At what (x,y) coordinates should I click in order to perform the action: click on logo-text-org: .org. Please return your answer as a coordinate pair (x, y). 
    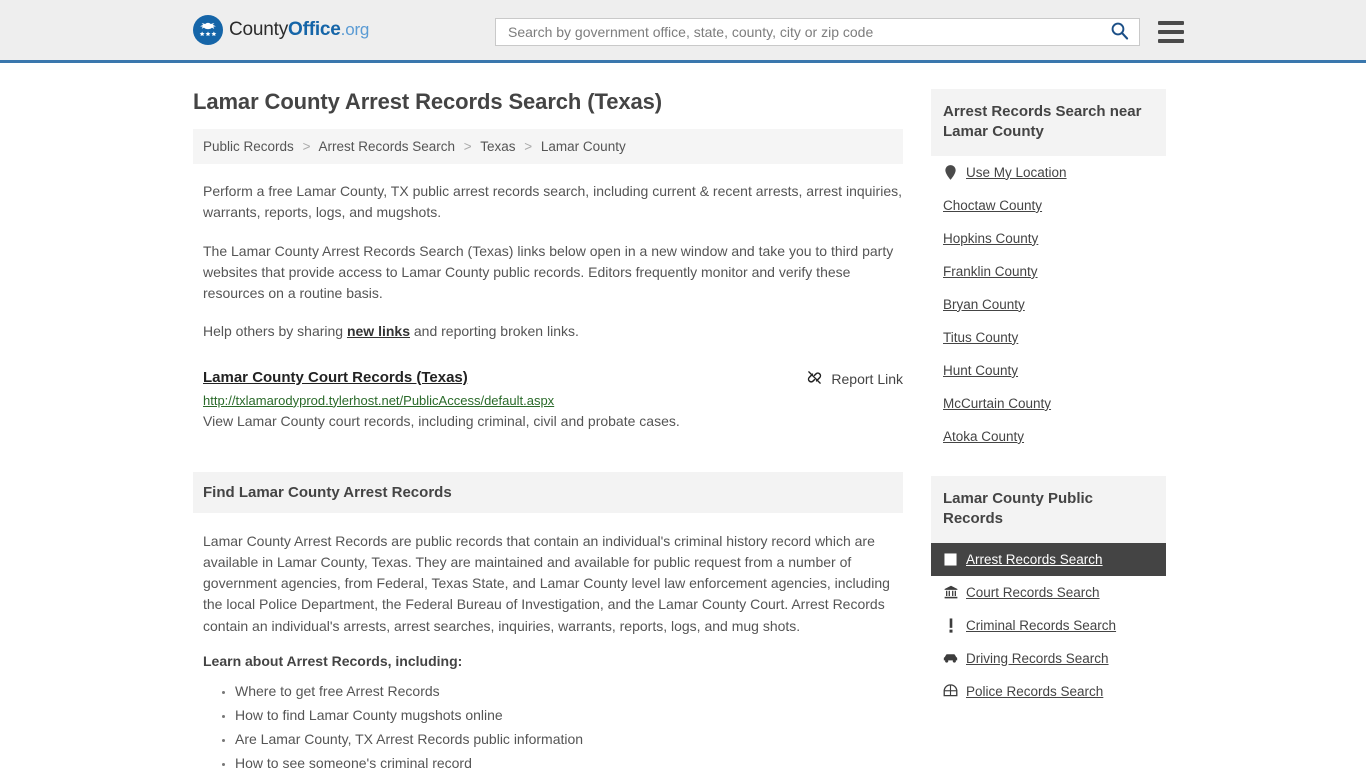
    Looking at the image, I should click on (355, 29).